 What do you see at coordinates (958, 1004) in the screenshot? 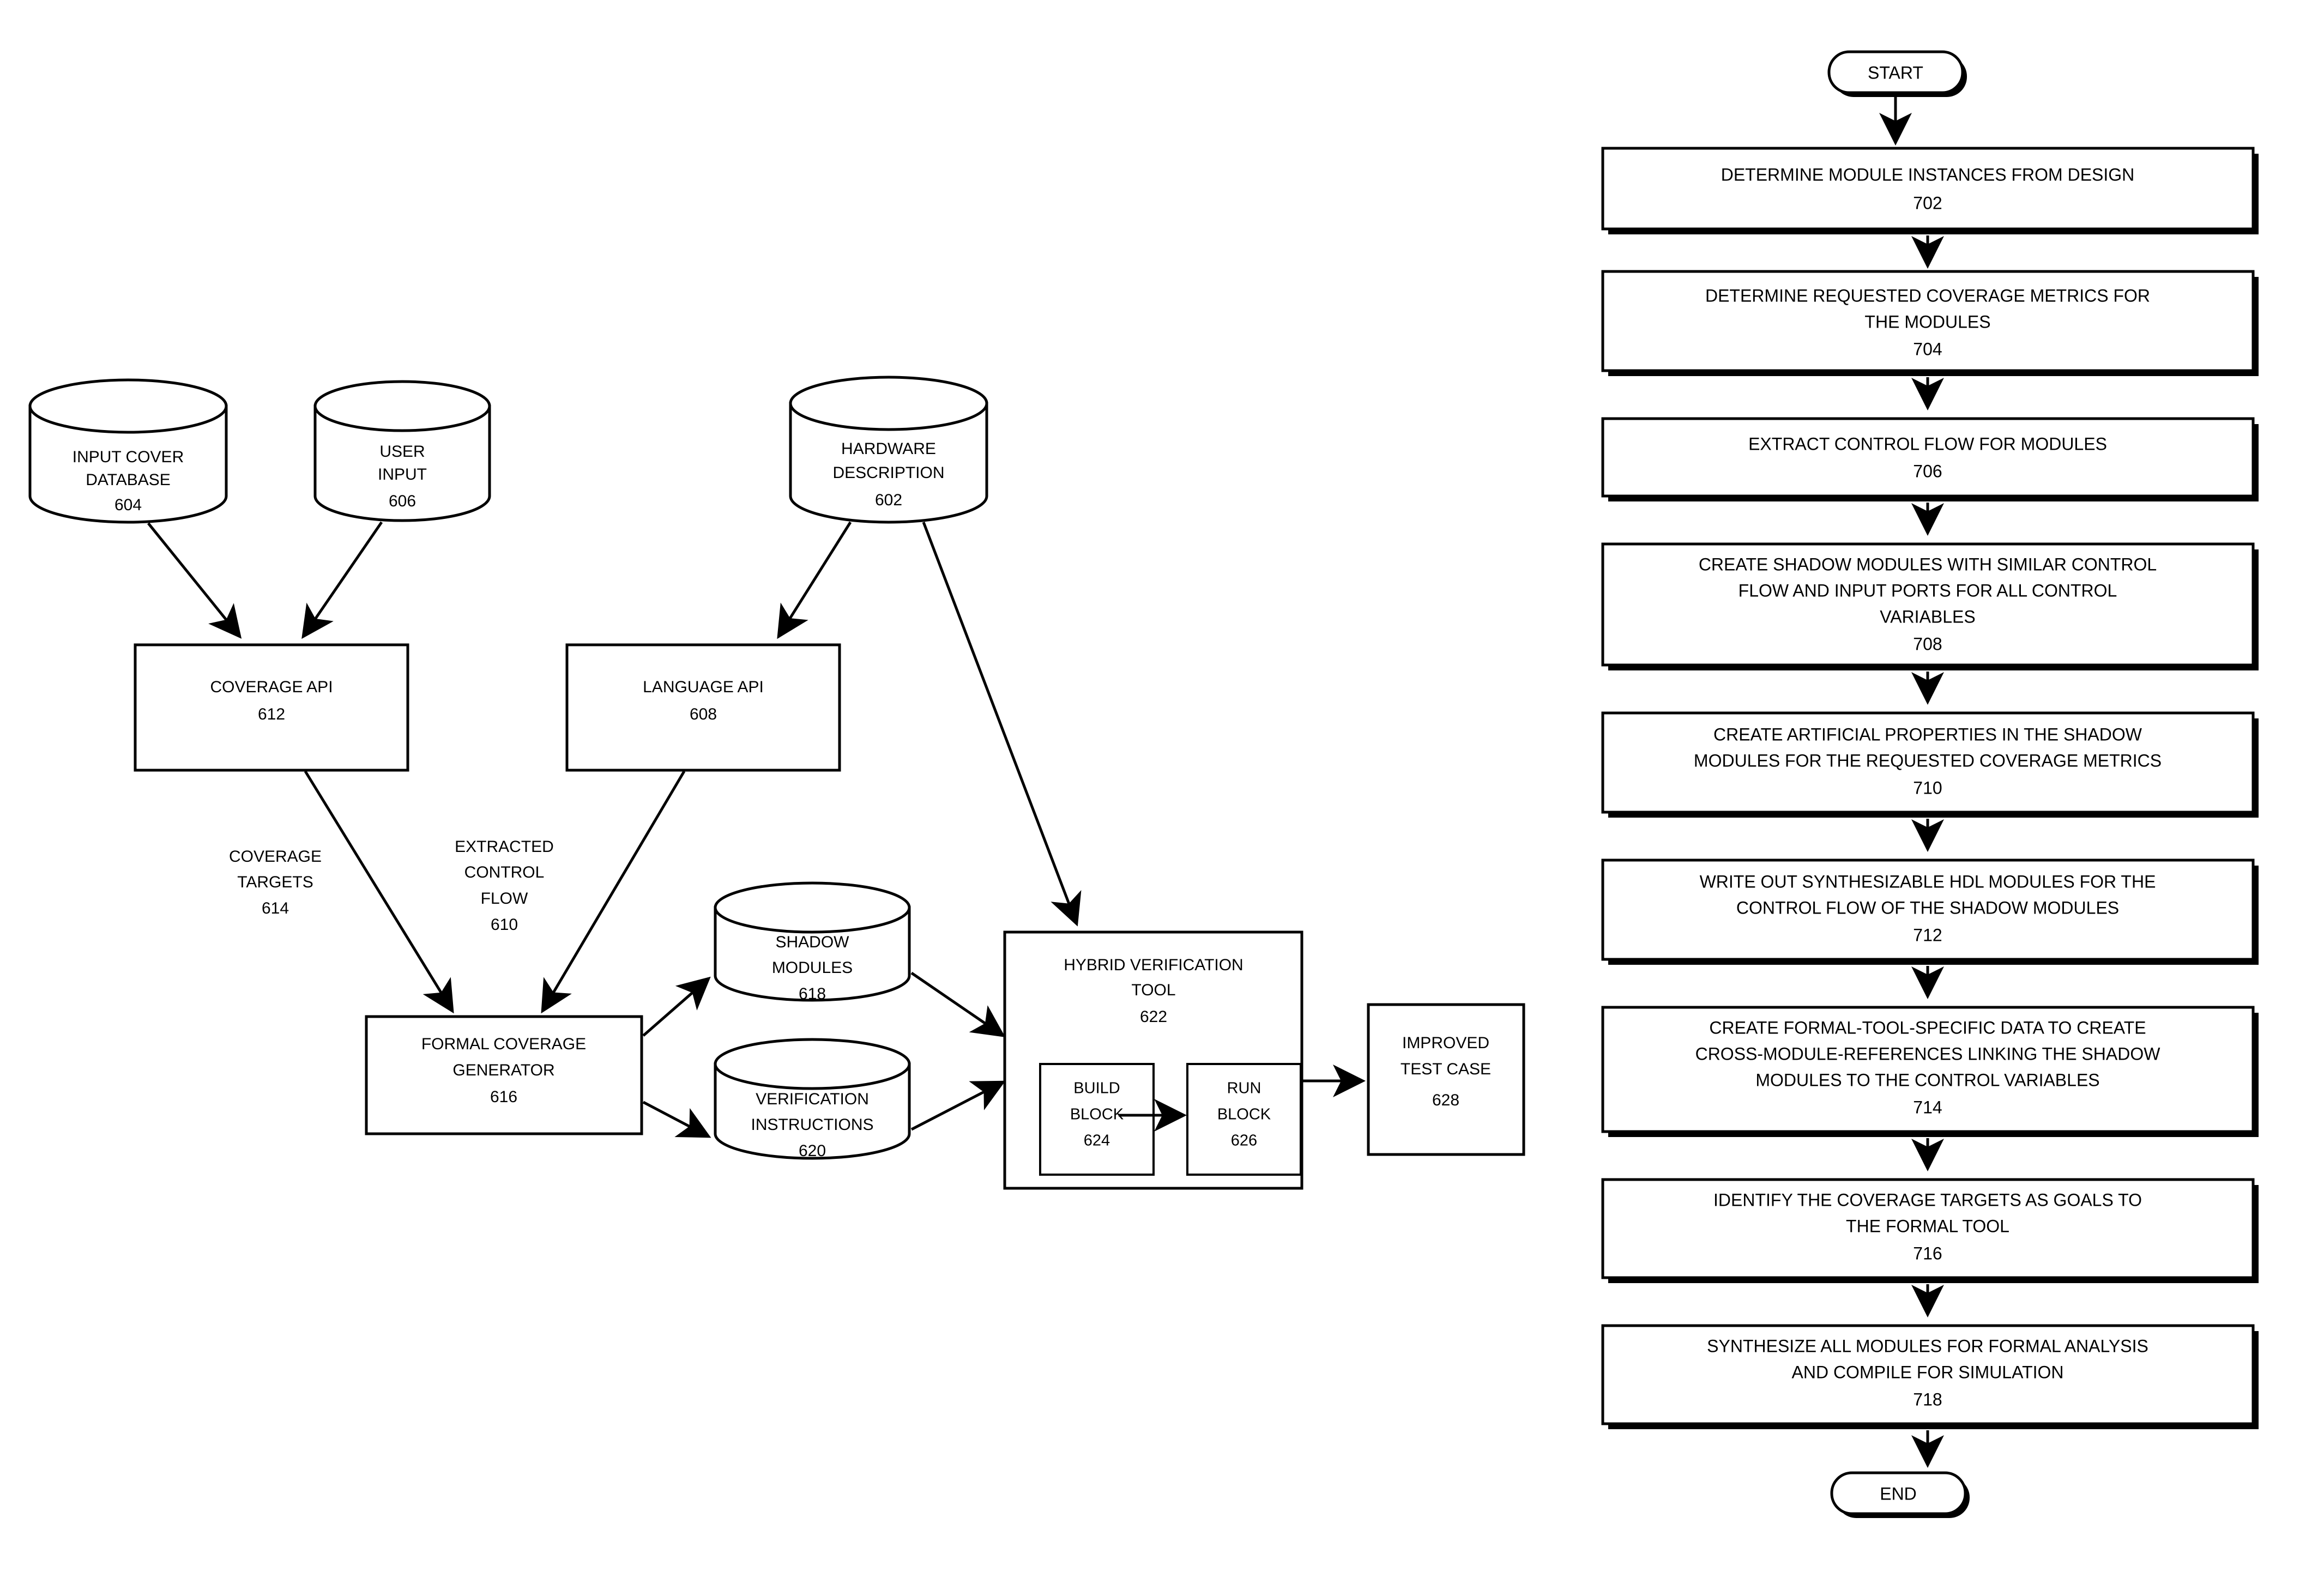
I see `edge-shadow-modules-to-hvt` at bounding box center [958, 1004].